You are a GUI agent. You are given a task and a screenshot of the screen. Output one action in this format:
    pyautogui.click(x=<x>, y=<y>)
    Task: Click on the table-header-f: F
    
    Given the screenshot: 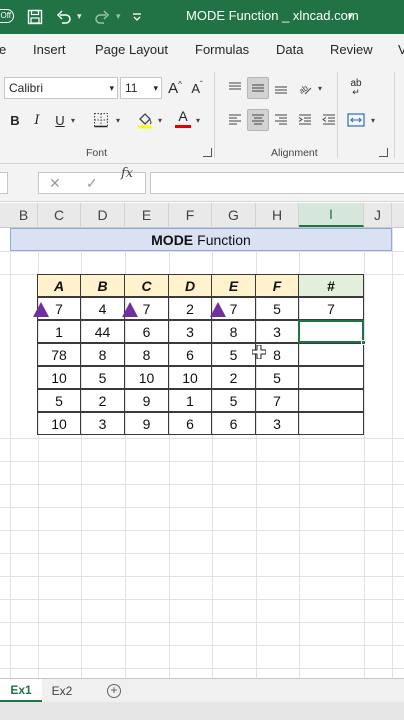 What is the action you would take?
    pyautogui.click(x=277, y=285)
    